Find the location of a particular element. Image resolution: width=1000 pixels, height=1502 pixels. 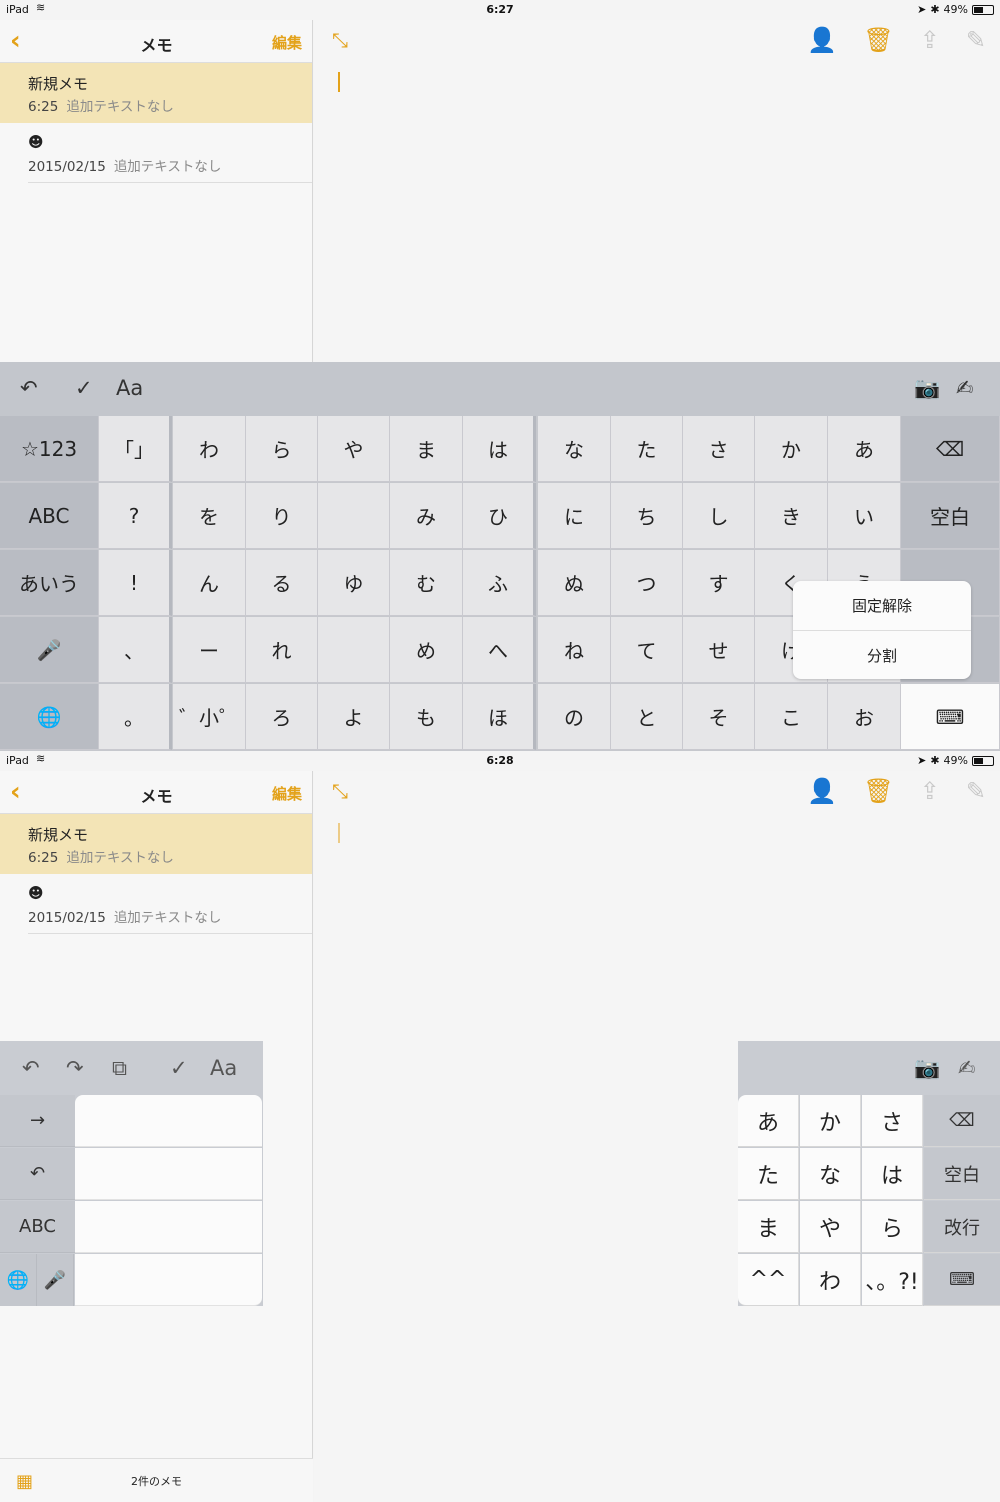

redo-icon: ↷ is located at coordinates (75, 1068).